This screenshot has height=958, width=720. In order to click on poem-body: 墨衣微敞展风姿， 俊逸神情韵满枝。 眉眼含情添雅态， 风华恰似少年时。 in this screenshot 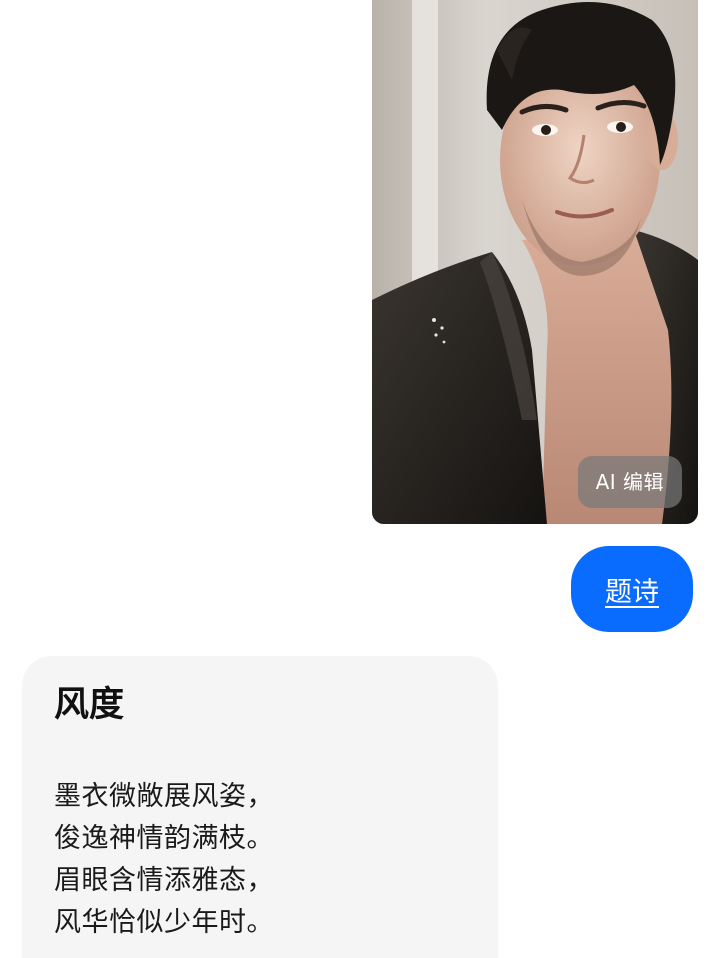, I will do `click(260, 860)`.